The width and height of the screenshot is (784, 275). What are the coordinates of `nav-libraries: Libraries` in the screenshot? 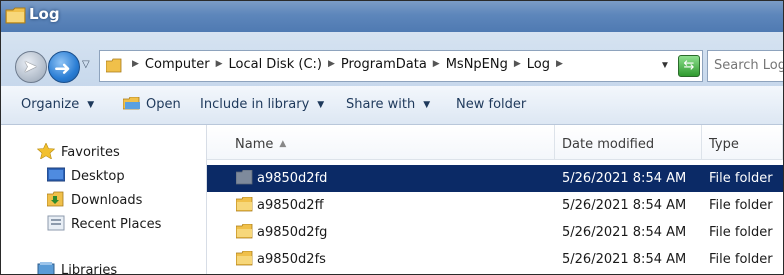 It's located at (77, 268).